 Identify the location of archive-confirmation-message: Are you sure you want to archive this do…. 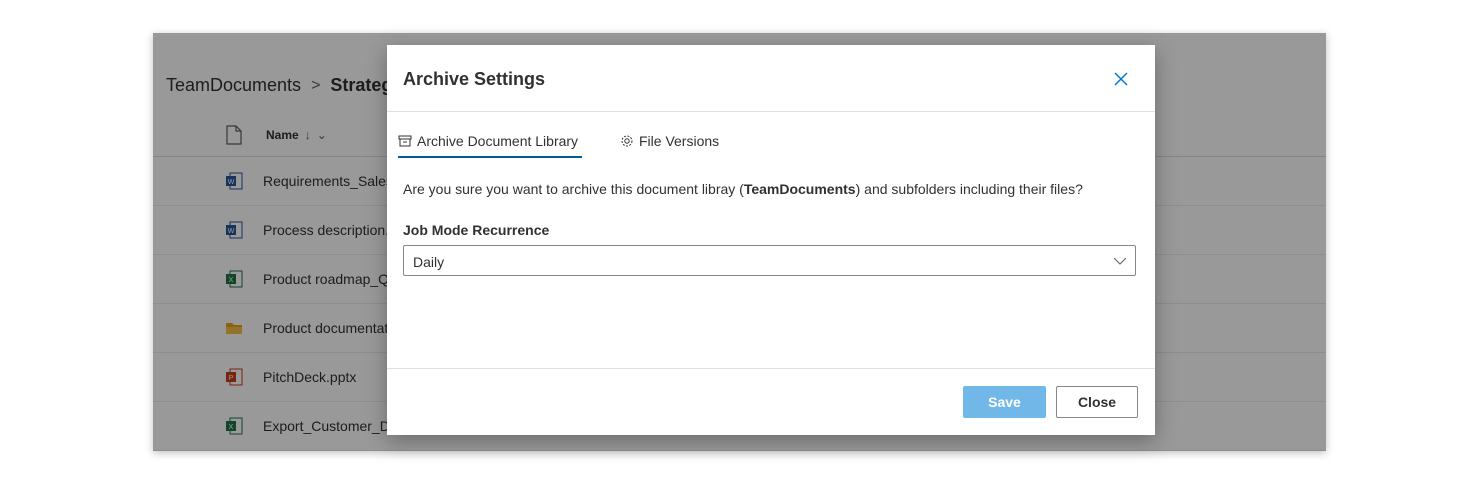
(743, 189).